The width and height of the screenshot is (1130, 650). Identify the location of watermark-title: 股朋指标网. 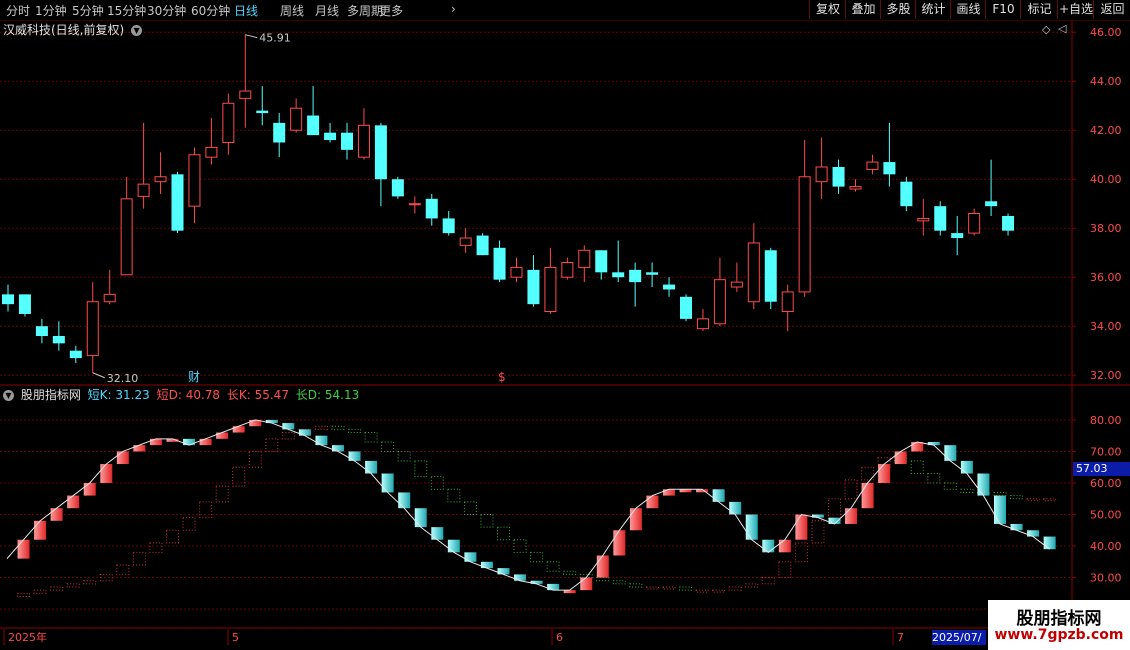
(1059, 619).